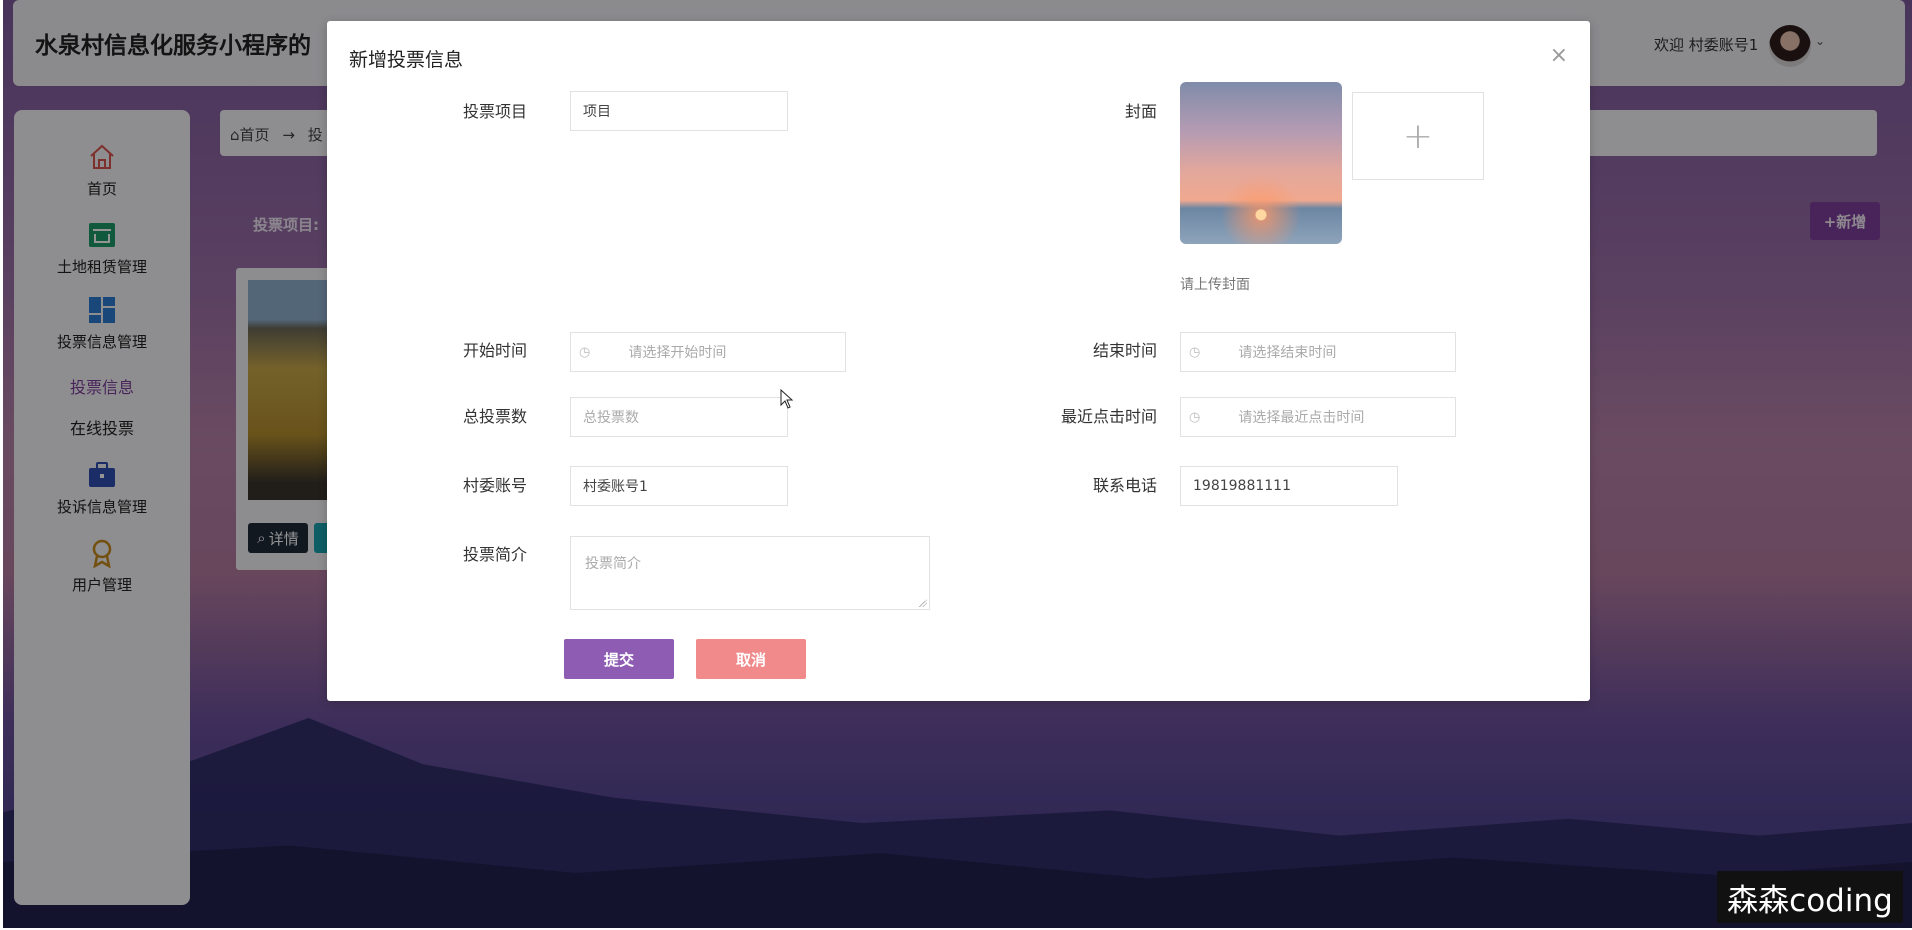 Image resolution: width=1912 pixels, height=930 pixels. I want to click on last-click-time-label: 最近点击时间, so click(1108, 416).